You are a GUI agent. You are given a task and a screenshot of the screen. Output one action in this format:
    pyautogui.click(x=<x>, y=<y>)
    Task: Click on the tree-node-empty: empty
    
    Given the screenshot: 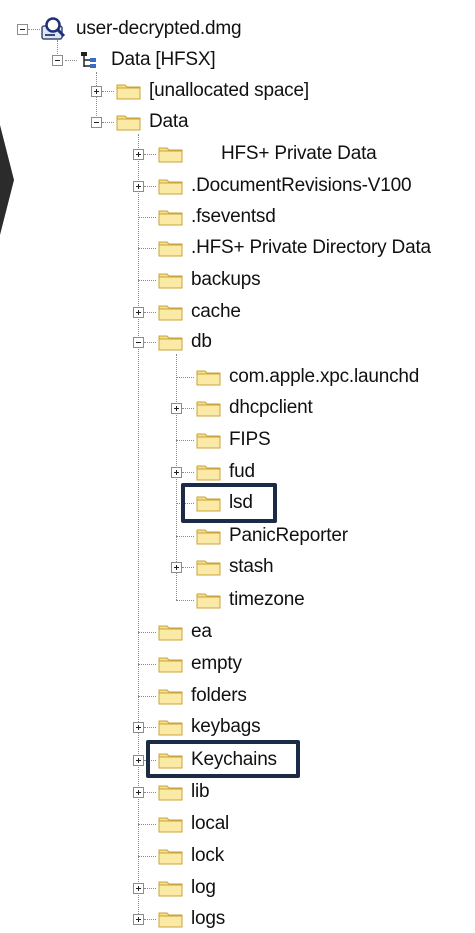 What is the action you would take?
    pyautogui.click(x=200, y=664)
    